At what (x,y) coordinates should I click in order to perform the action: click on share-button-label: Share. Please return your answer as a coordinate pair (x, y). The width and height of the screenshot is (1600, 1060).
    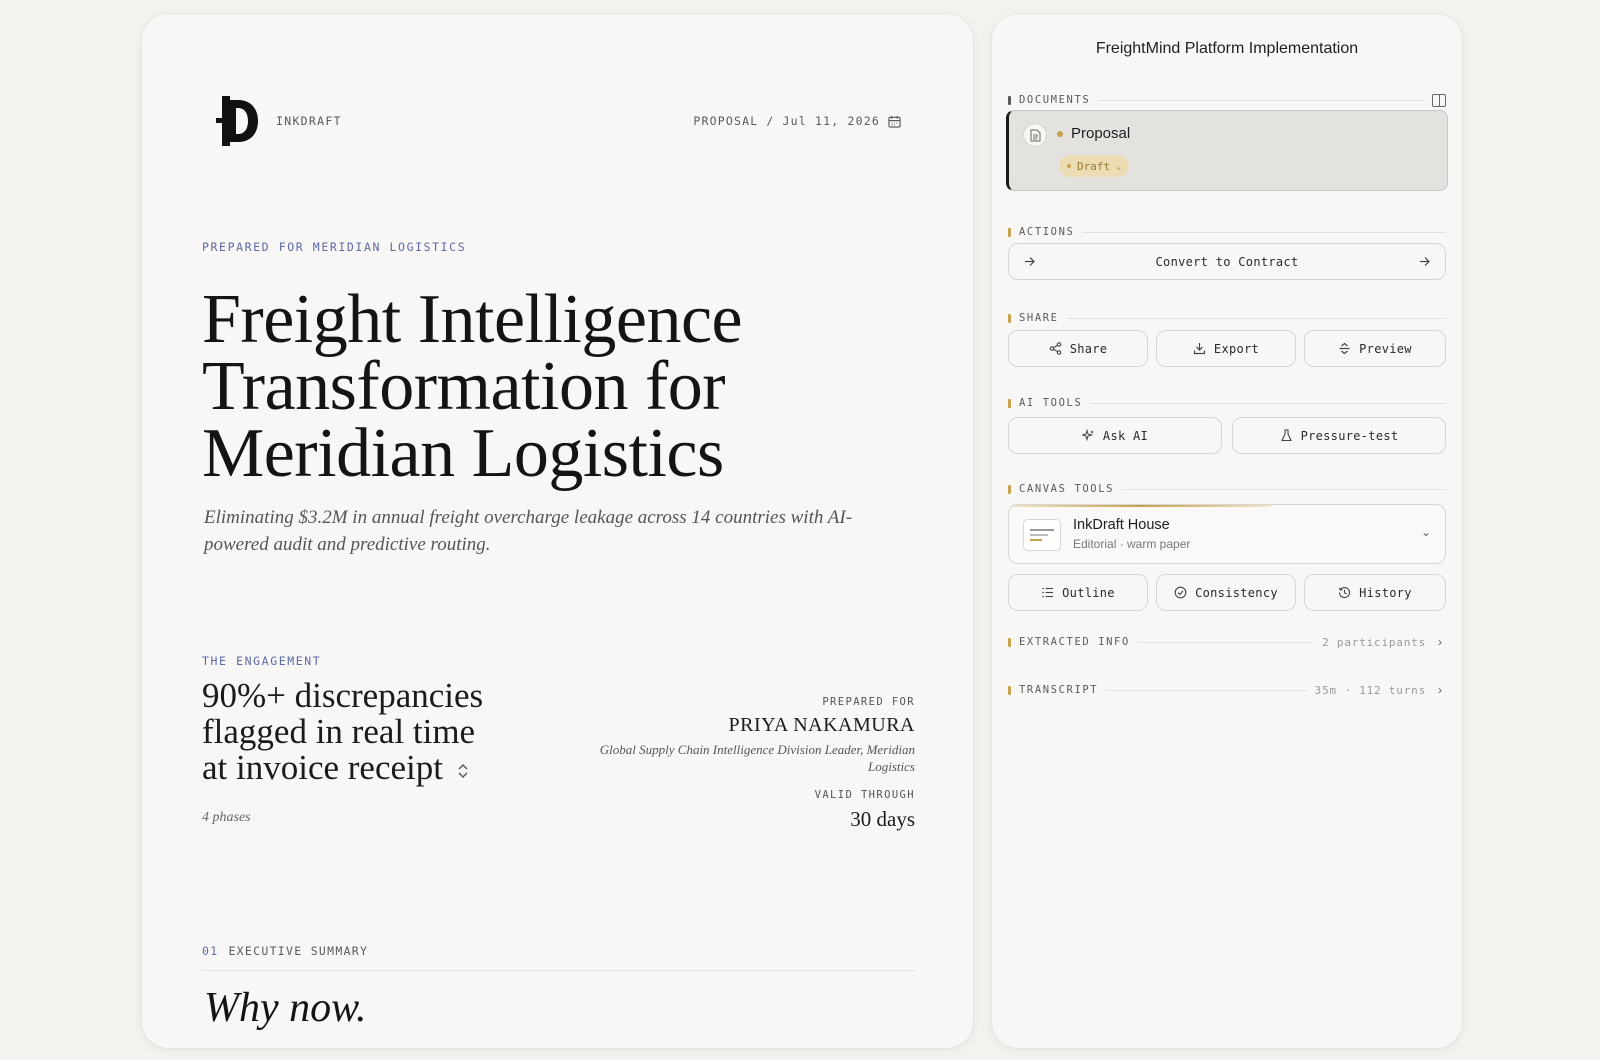
    Looking at the image, I should click on (1088, 348).